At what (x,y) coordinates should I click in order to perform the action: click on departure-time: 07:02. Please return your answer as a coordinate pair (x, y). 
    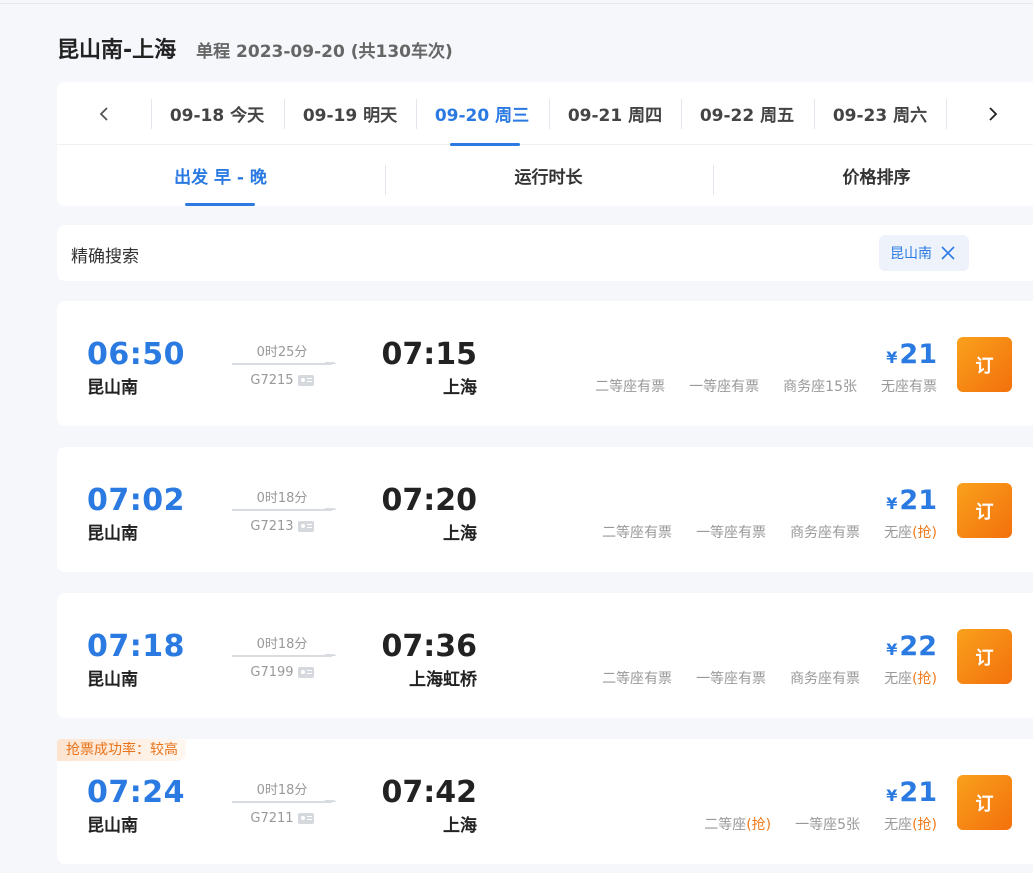
    Looking at the image, I should click on (136, 500).